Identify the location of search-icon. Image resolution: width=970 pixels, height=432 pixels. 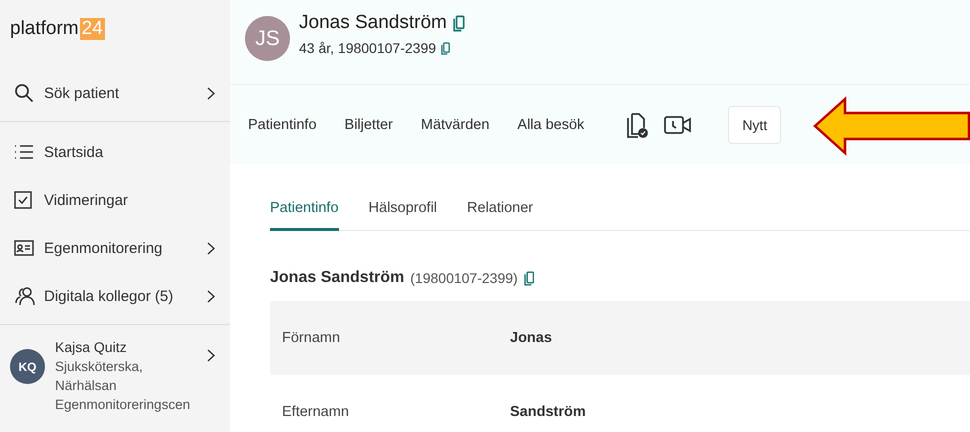
(24, 93).